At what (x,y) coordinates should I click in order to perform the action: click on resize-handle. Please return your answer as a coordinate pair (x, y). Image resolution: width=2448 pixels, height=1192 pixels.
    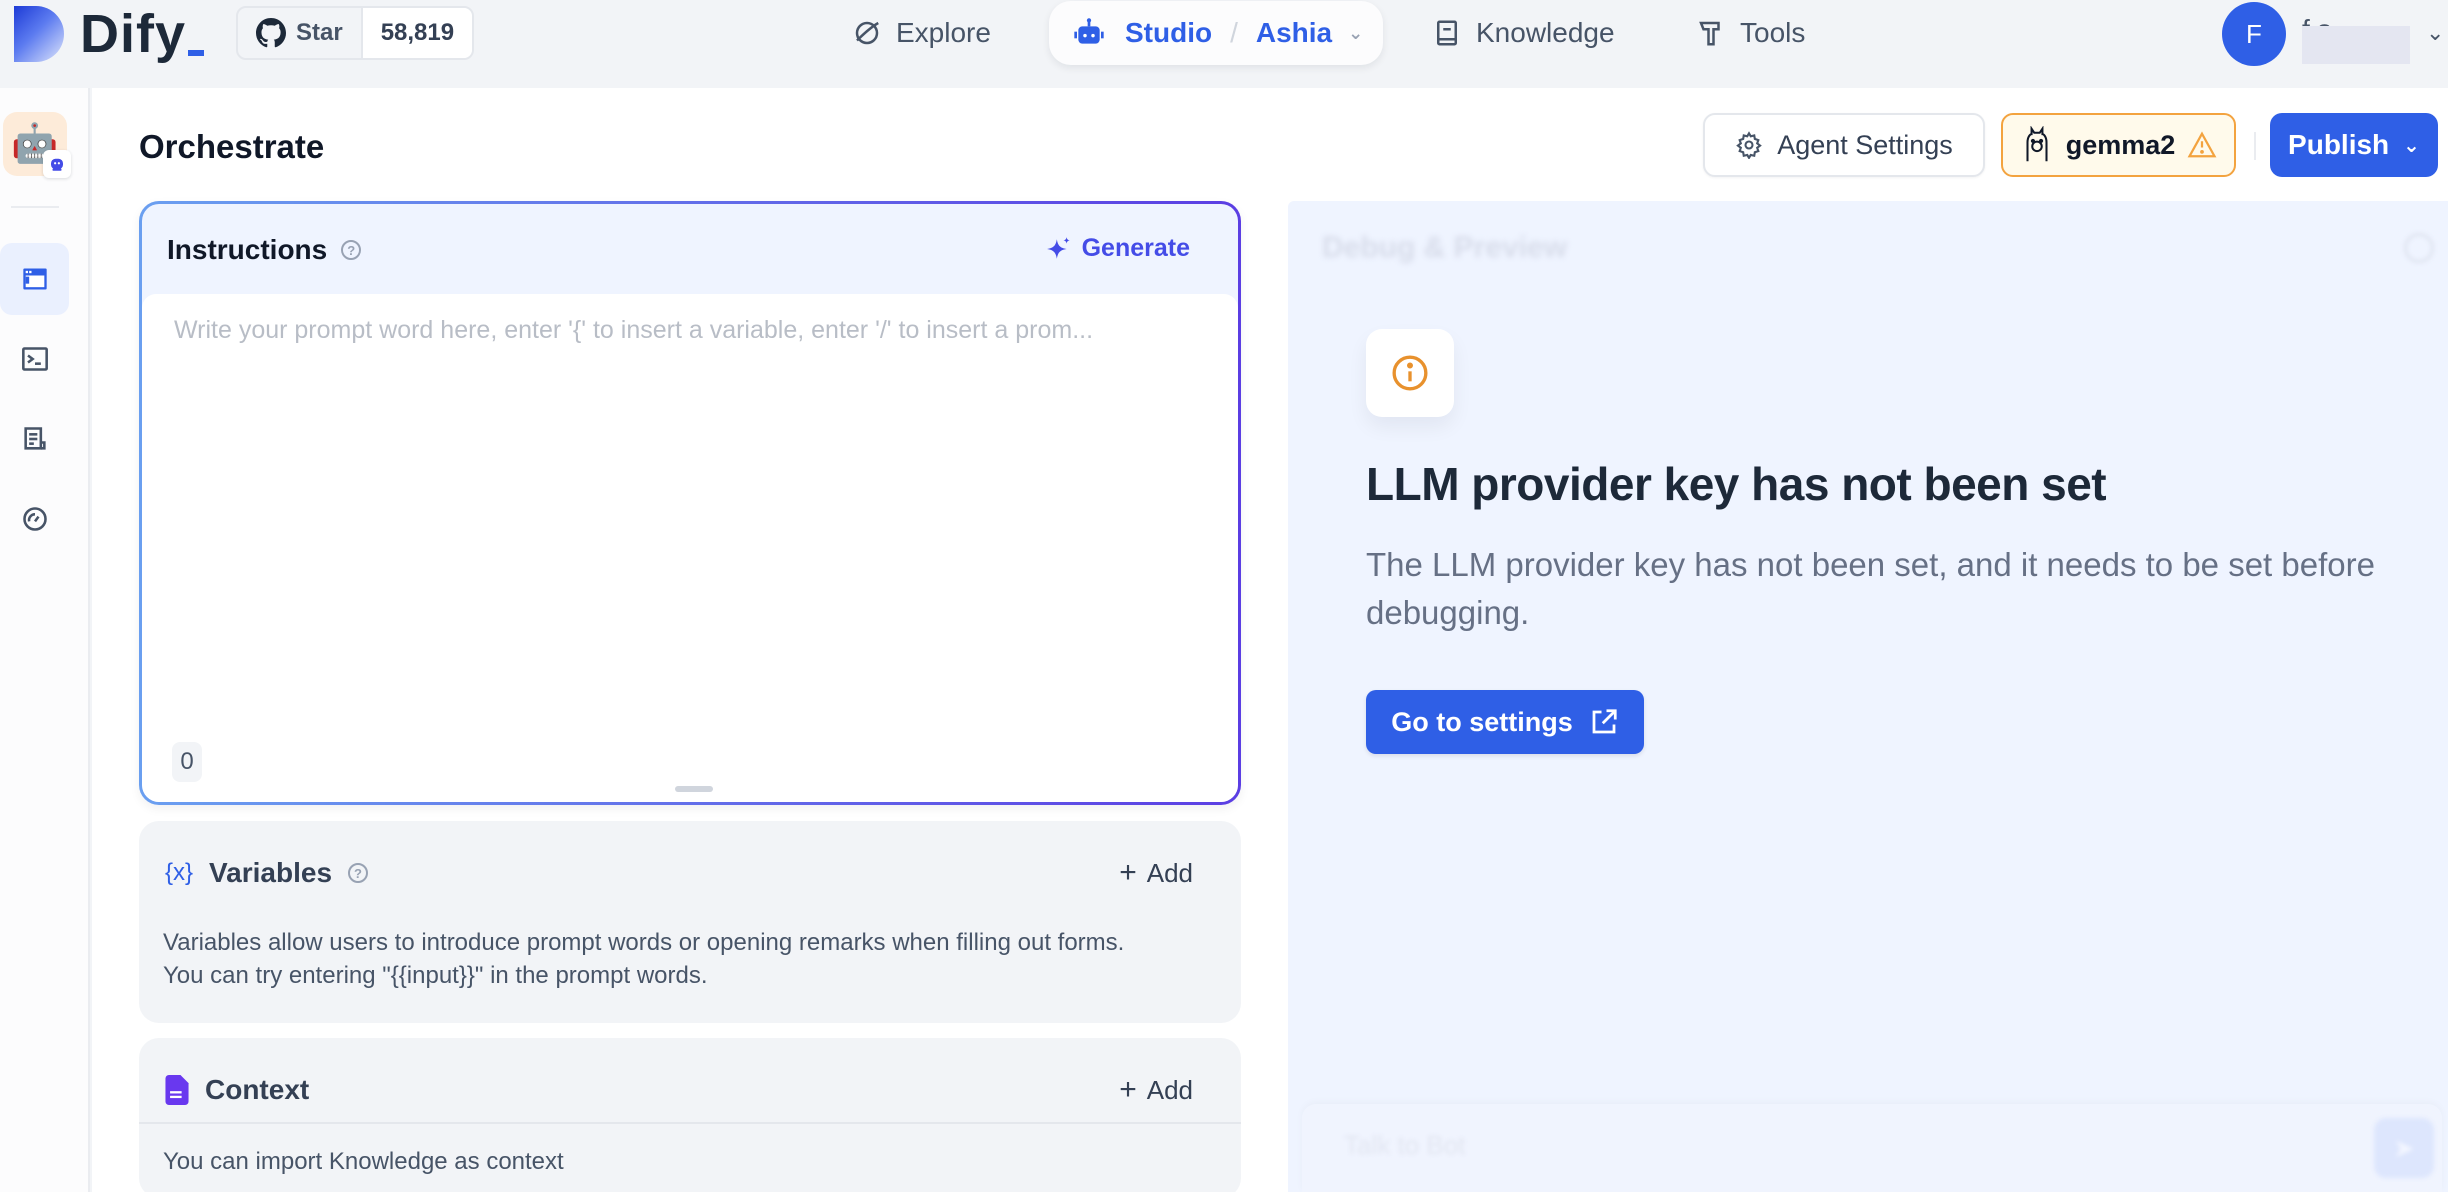
    Looking at the image, I should click on (694, 789).